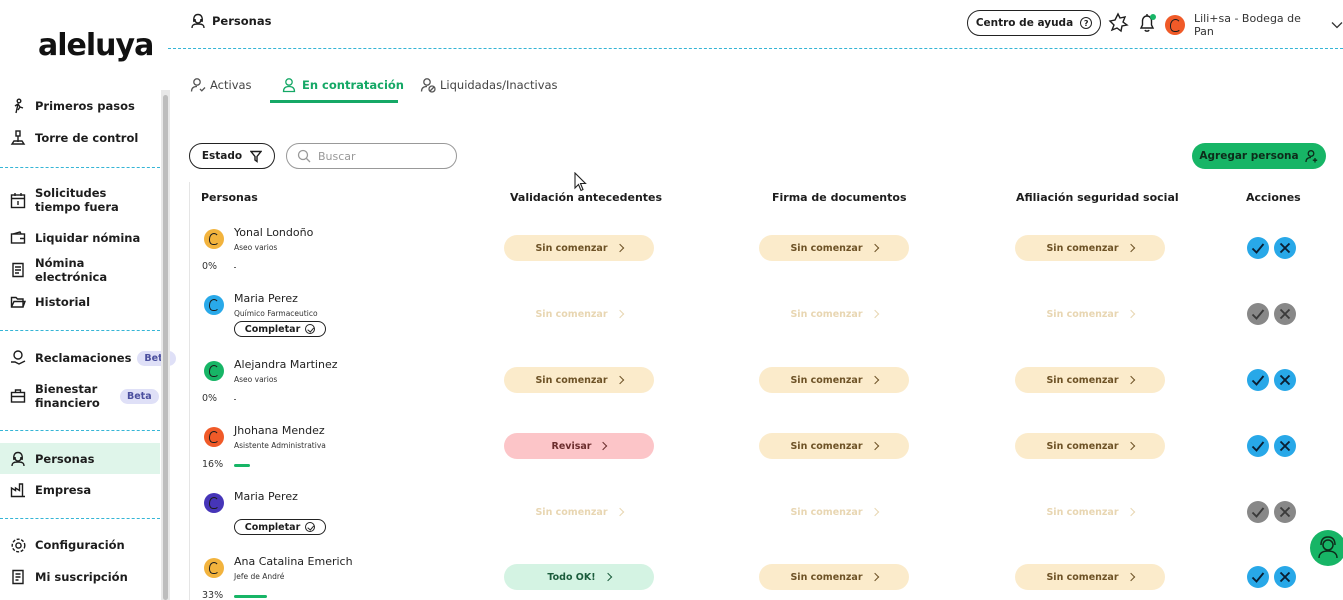 The width and height of the screenshot is (1343, 600). What do you see at coordinates (87, 138) in the screenshot?
I see `sidebar-item-label: Torre de control` at bounding box center [87, 138].